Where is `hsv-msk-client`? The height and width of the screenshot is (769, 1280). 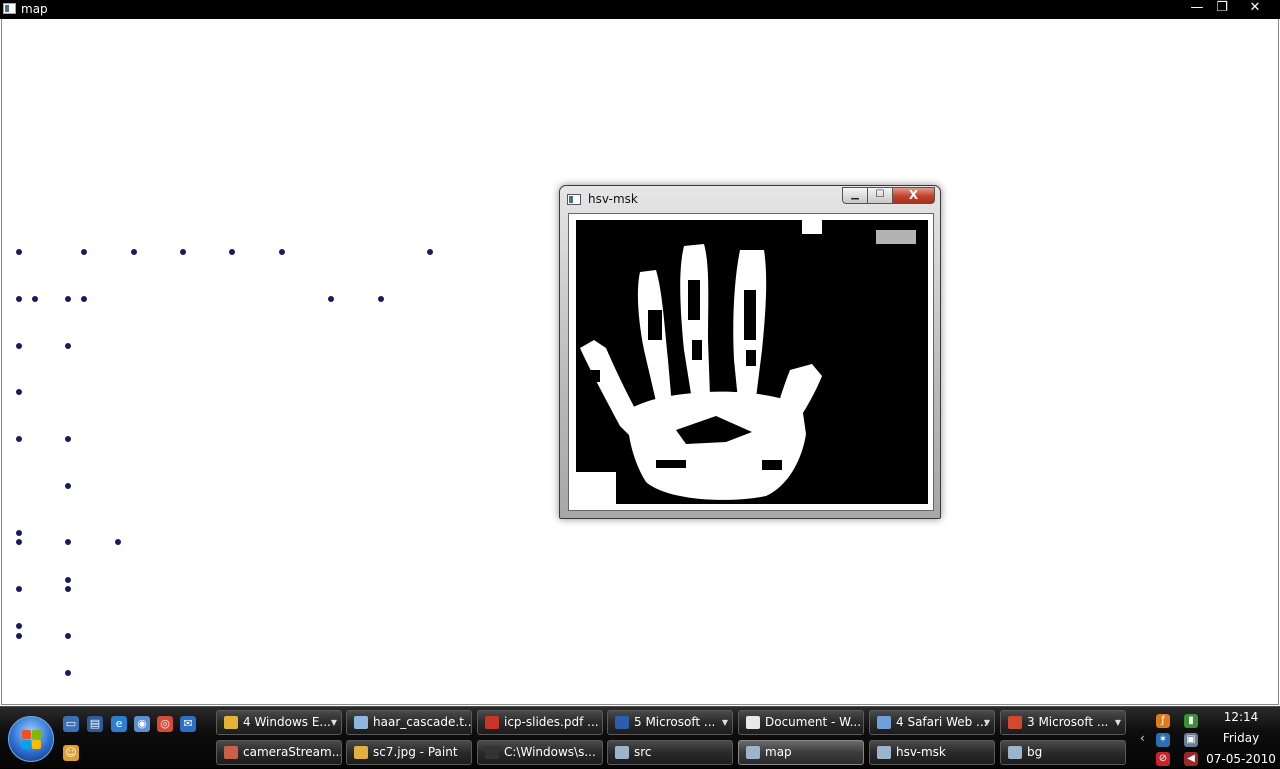
hsv-msk-client is located at coordinates (751, 362).